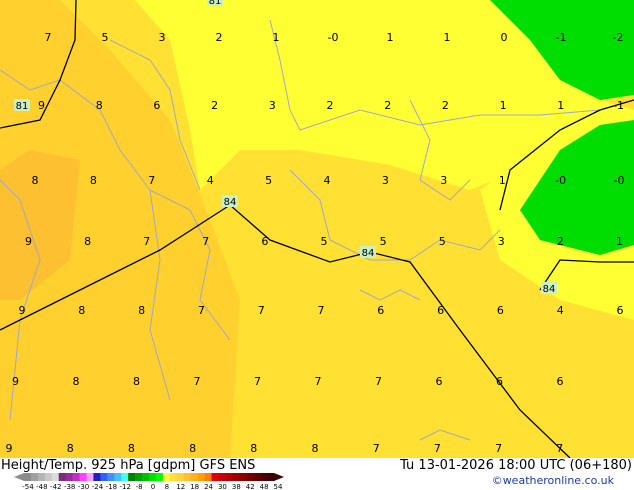 This screenshot has width=634, height=490. I want to click on temperature-value: 0, so click(504, 37).